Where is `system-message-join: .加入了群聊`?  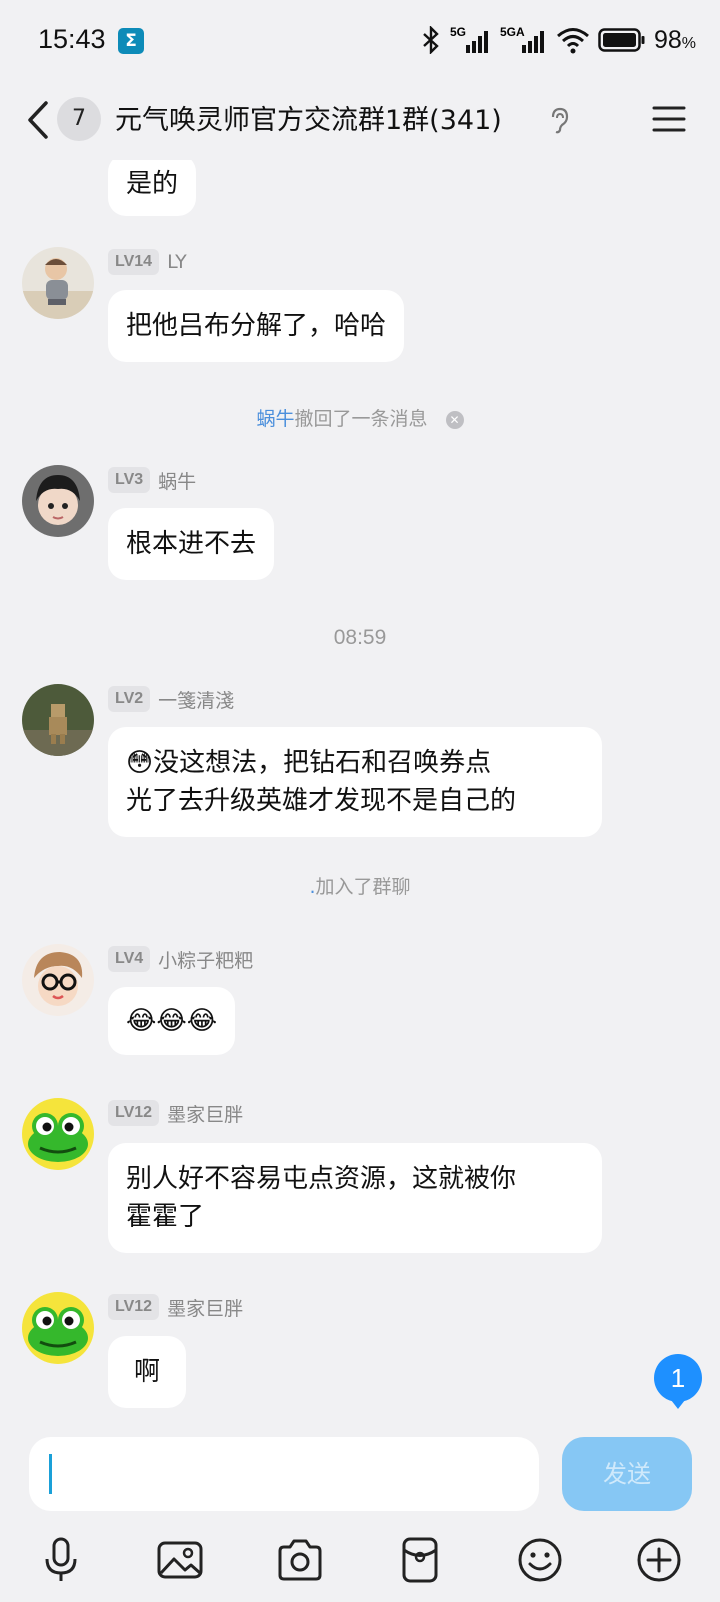 system-message-join: .加入了群聊 is located at coordinates (360, 885).